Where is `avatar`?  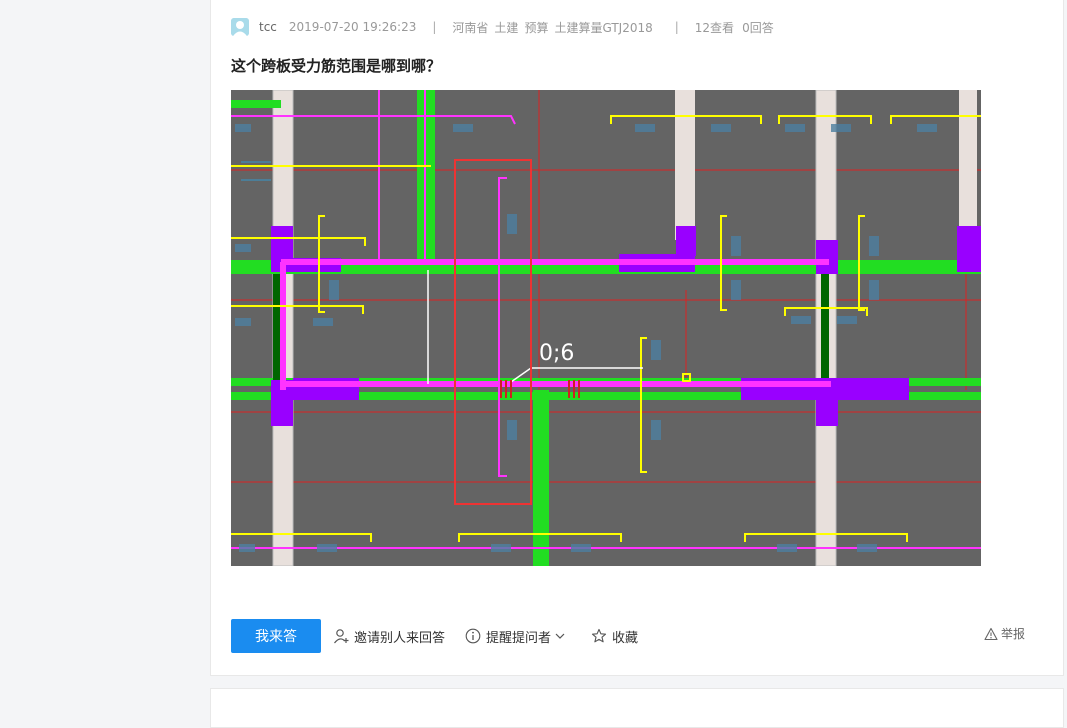 avatar is located at coordinates (240, 27).